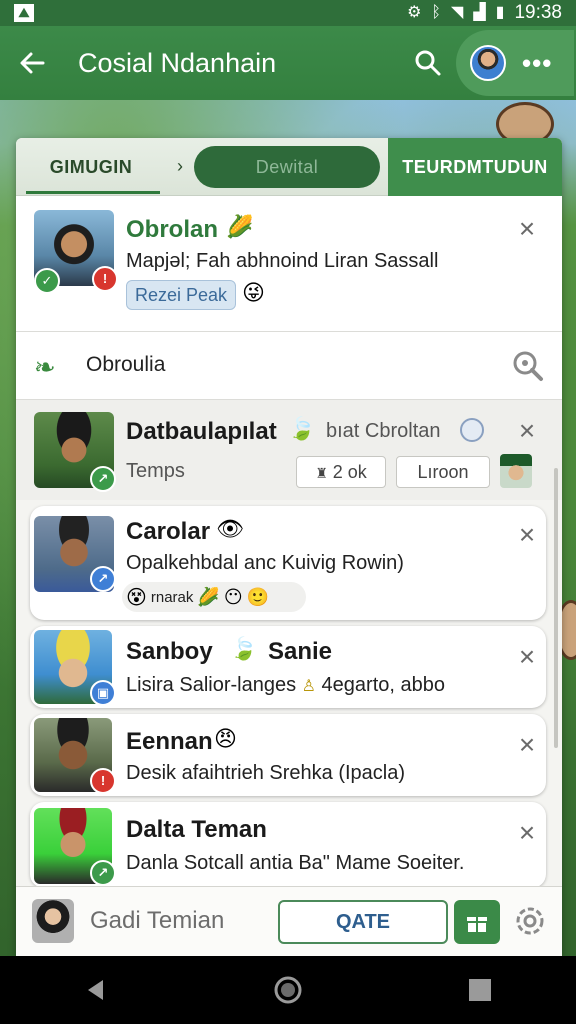  I want to click on chat-badge: ▣, so click(103, 693).